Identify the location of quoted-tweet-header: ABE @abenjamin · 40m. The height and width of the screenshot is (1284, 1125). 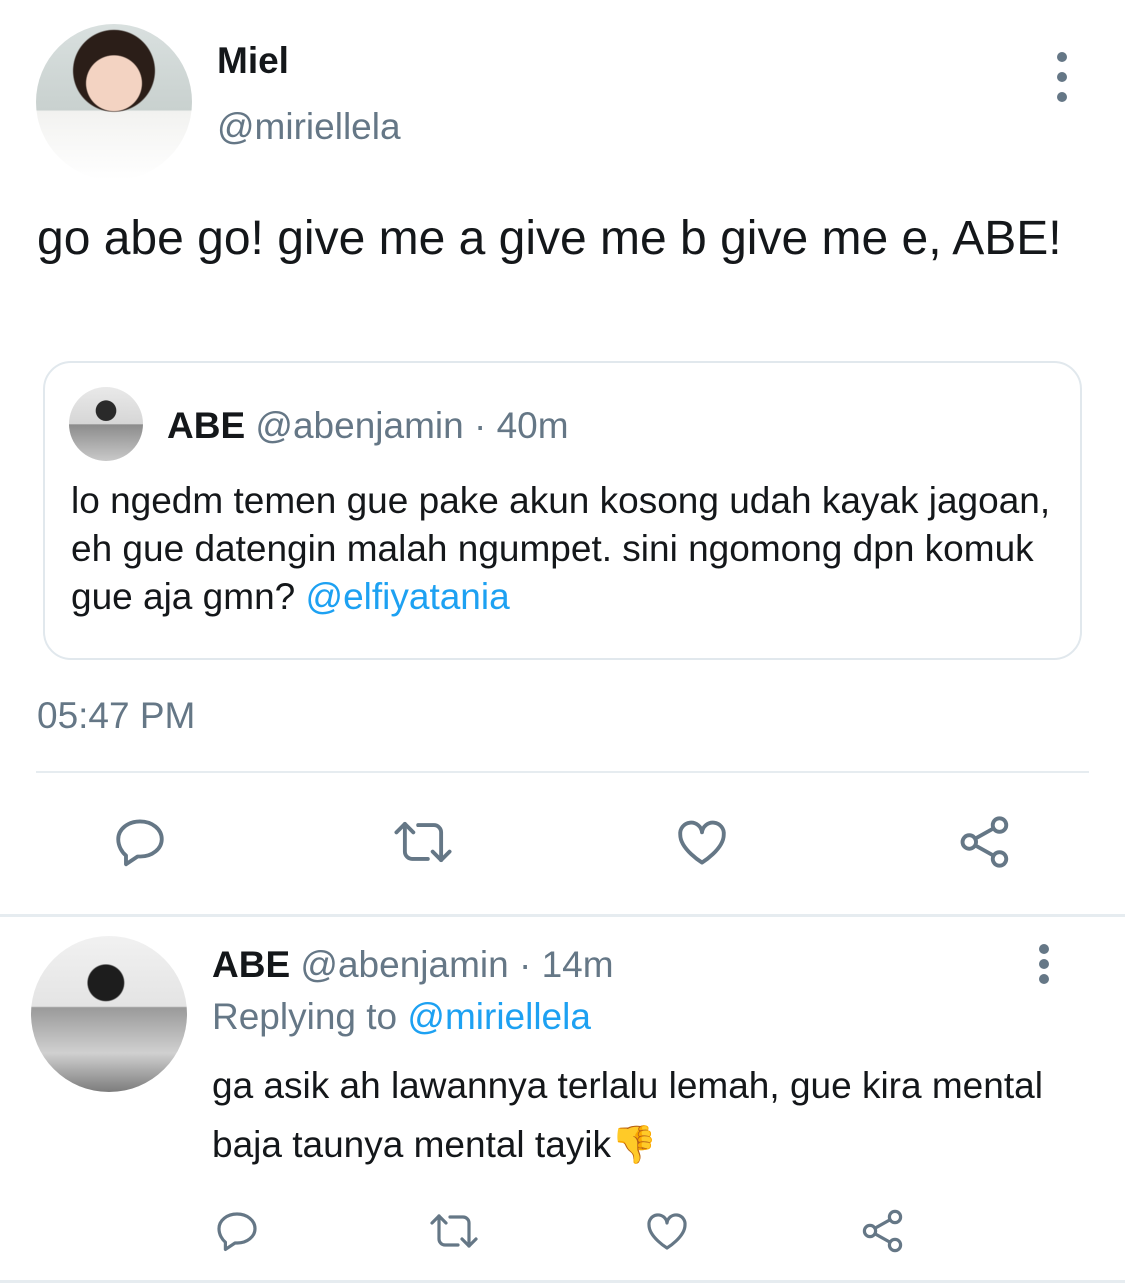
(368, 426).